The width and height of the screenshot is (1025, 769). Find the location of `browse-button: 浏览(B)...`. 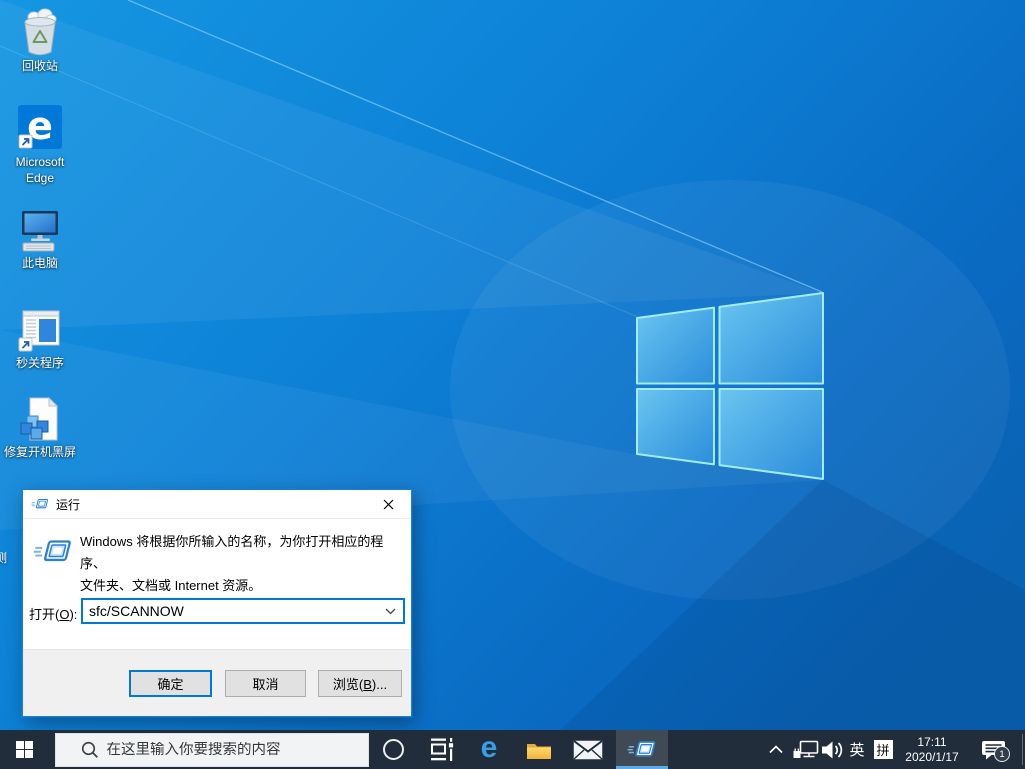

browse-button: 浏览(B)... is located at coordinates (360, 683).